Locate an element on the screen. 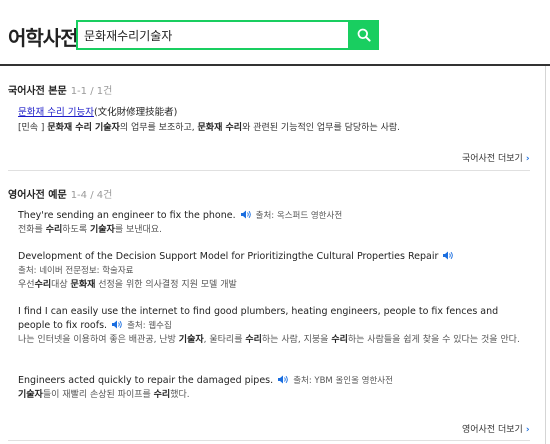 The width and height of the screenshot is (550, 444). highlight-term: 문화재 수리 is located at coordinates (220, 128).